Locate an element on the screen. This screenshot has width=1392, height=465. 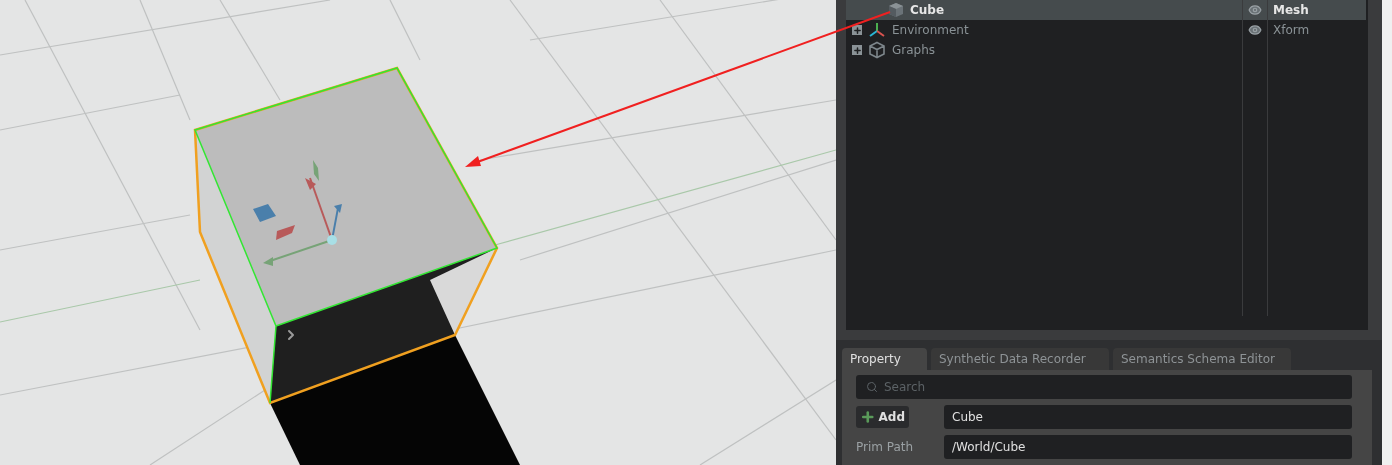
panel-tab: Semantics Schema Editor is located at coordinates (1202, 359).